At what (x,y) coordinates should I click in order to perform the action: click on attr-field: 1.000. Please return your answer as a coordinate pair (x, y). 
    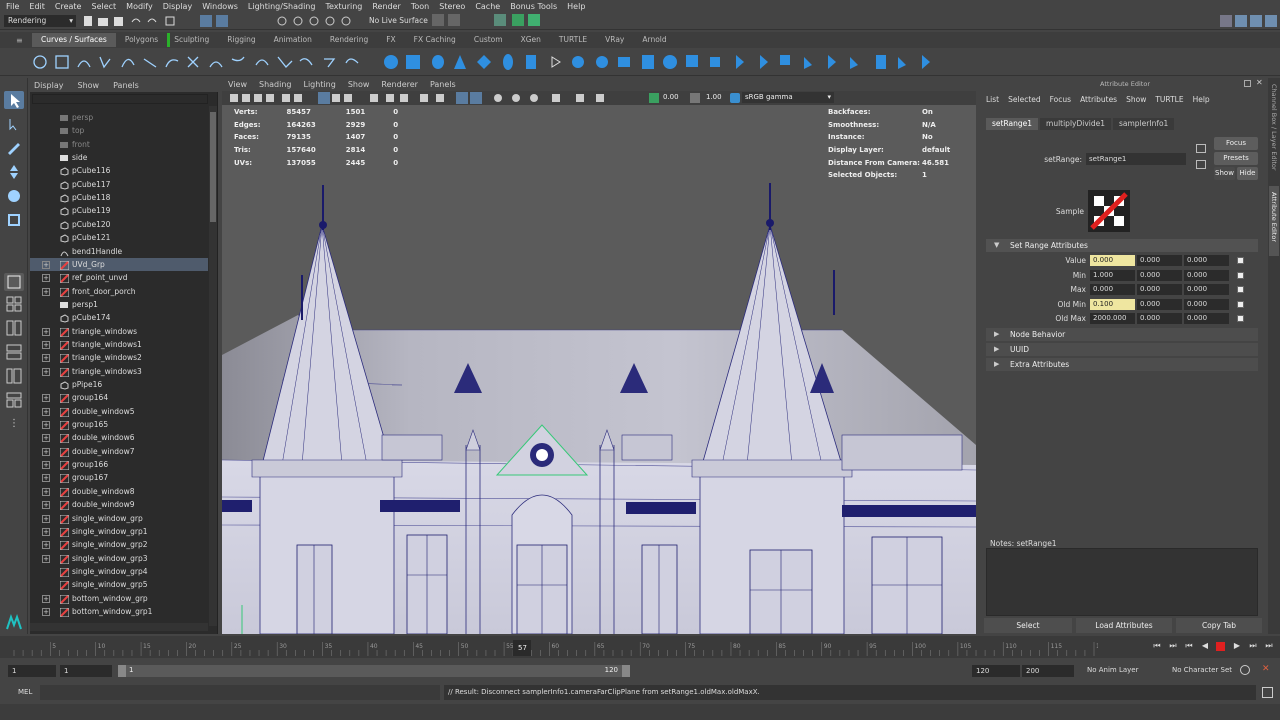
    Looking at the image, I should click on (1112, 275).